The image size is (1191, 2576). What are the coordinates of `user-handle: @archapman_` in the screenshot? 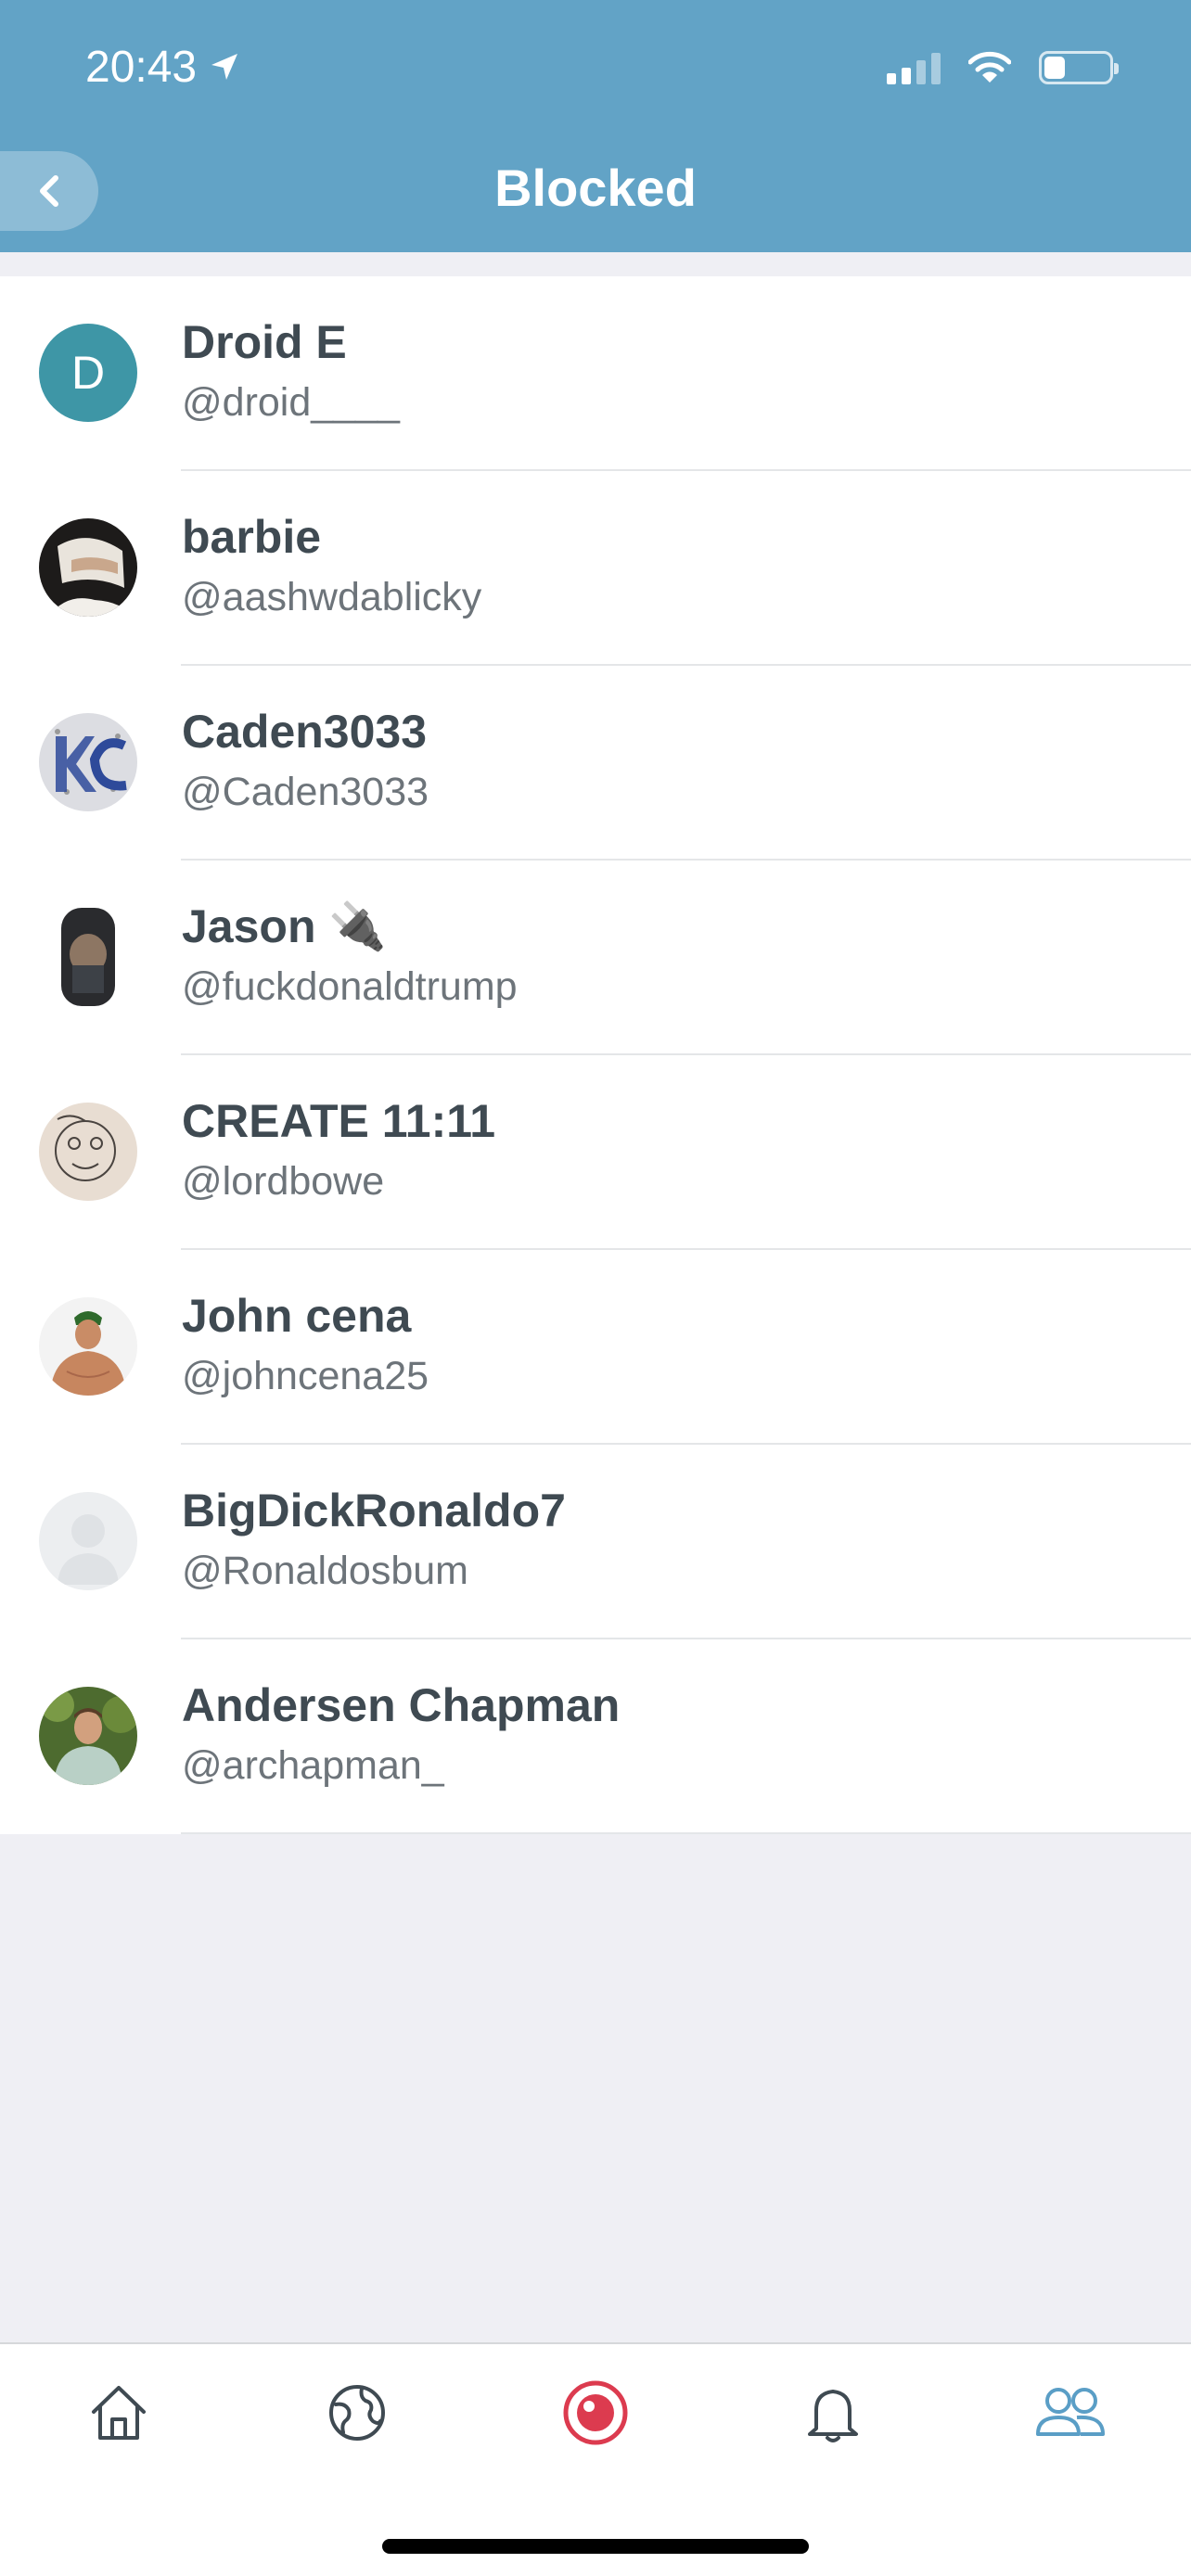 It's located at (313, 1766).